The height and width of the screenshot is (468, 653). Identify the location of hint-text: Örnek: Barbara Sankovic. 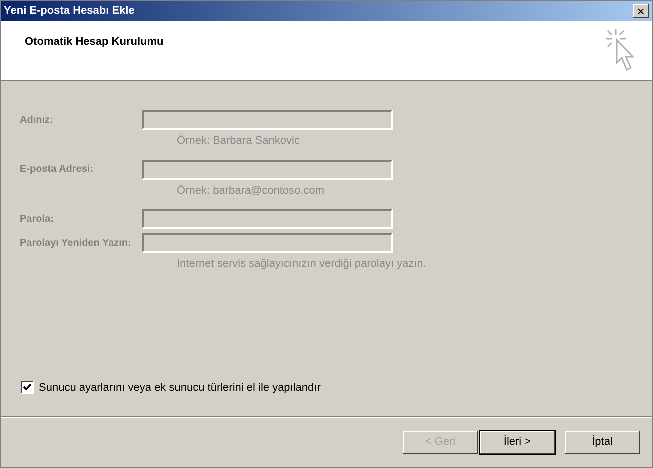
(239, 141).